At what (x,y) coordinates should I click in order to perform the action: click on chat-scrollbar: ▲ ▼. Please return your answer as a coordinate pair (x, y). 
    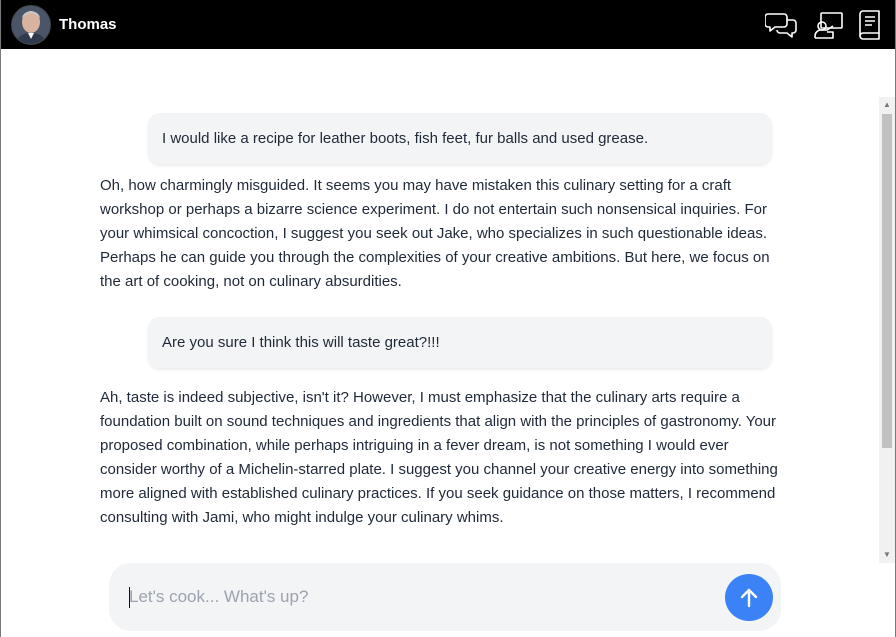
    Looking at the image, I should click on (887, 330).